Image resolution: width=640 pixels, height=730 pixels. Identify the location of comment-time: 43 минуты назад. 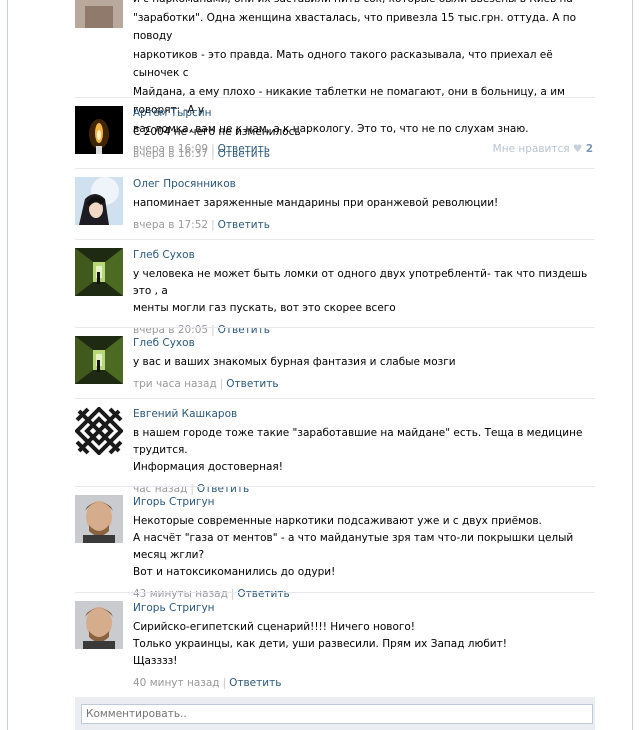
(180, 594).